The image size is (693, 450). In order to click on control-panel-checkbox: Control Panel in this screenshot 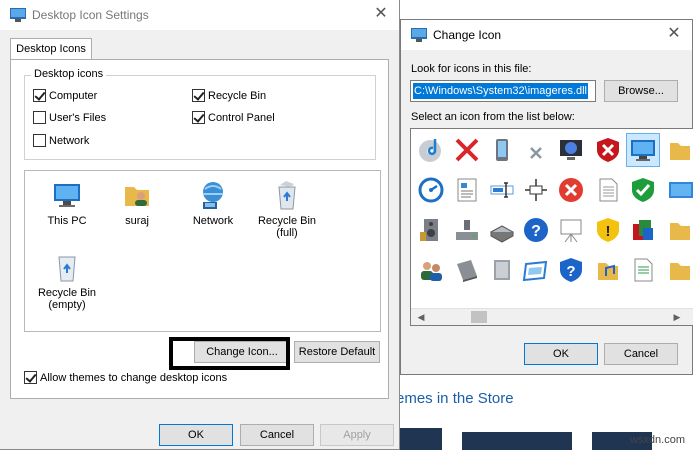, I will do `click(233, 117)`.